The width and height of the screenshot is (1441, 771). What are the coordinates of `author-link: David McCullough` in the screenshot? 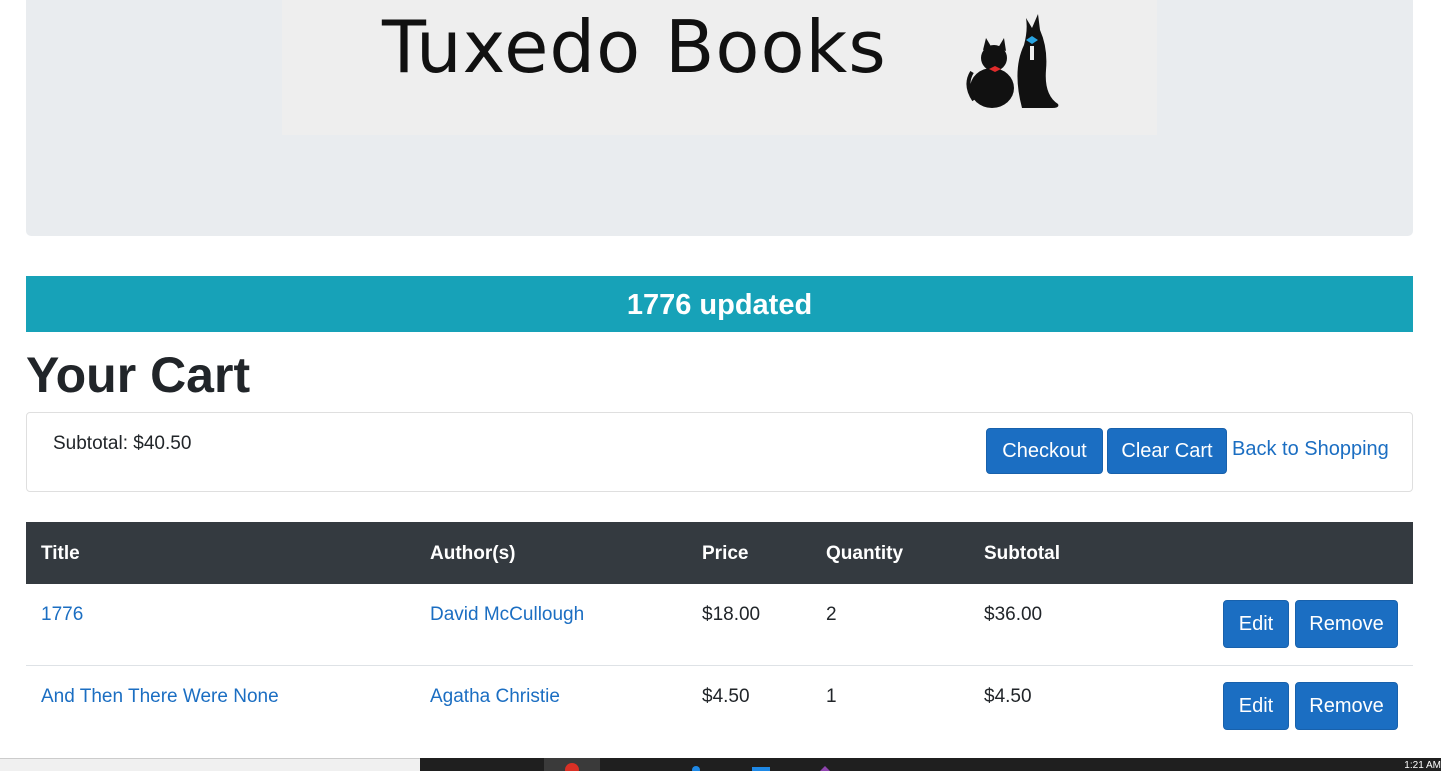 It's located at (507, 615).